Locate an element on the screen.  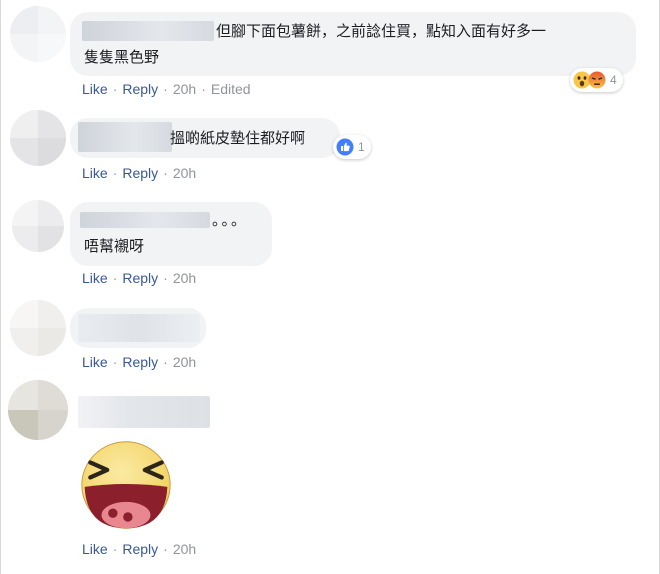
edited-label: Edited is located at coordinates (231, 89).